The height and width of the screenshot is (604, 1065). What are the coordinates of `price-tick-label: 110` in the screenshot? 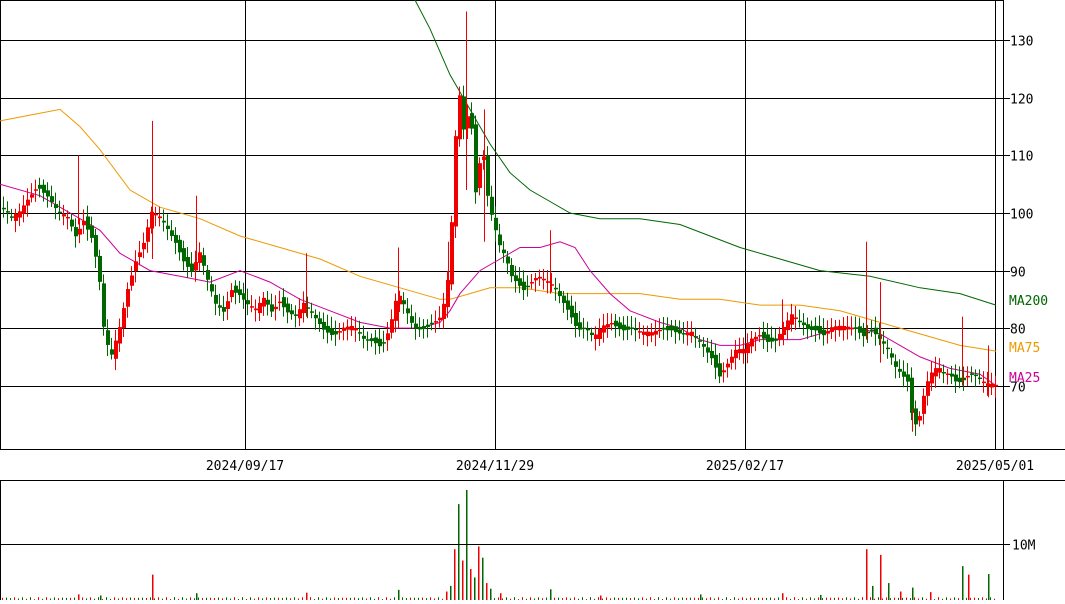 It's located at (1021, 157).